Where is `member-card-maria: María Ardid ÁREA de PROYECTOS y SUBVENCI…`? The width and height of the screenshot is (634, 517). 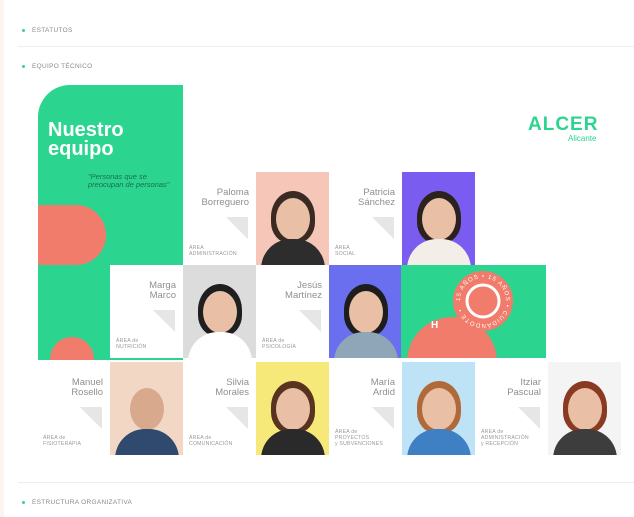
member-card-maria: María Ardid ÁREA de PROYECTOS y SUBVENCI… is located at coordinates (365, 408).